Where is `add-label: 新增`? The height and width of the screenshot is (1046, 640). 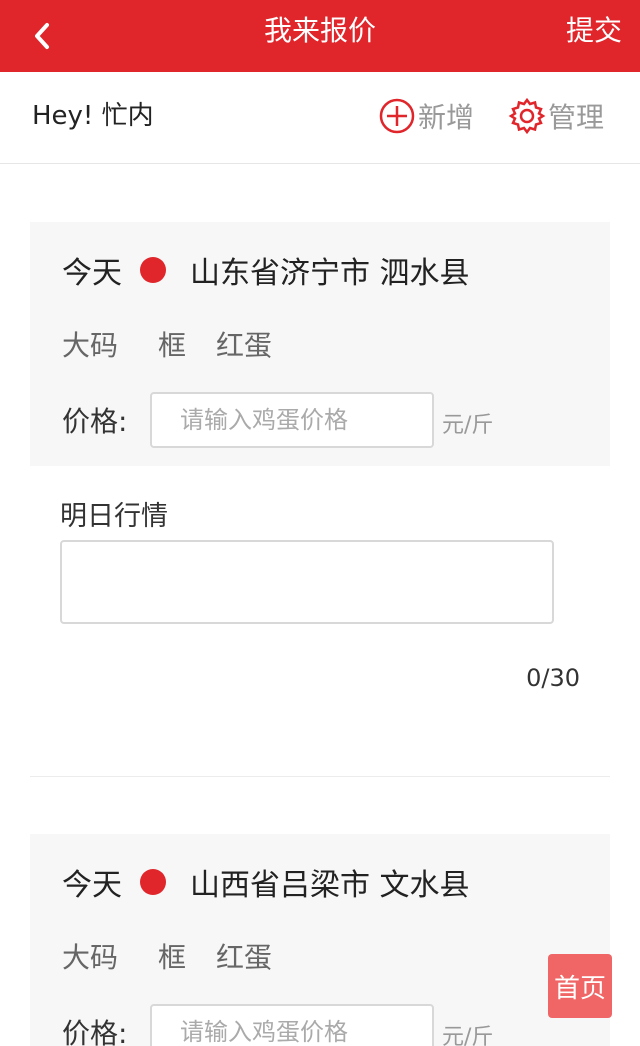
add-label: 新增 is located at coordinates (446, 117).